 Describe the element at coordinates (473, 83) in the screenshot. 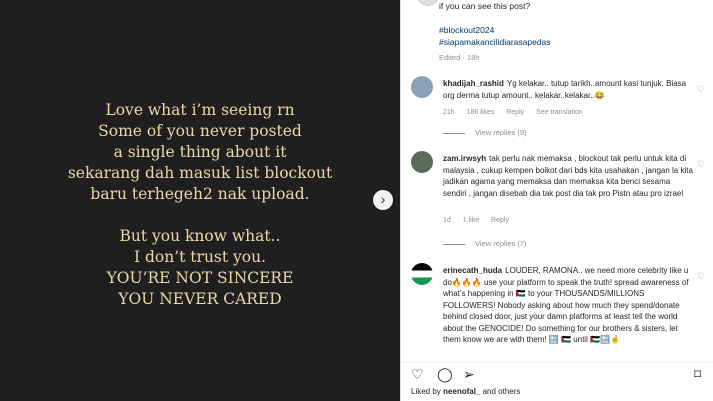

I see `comment-username: khadijah_rashid` at that location.